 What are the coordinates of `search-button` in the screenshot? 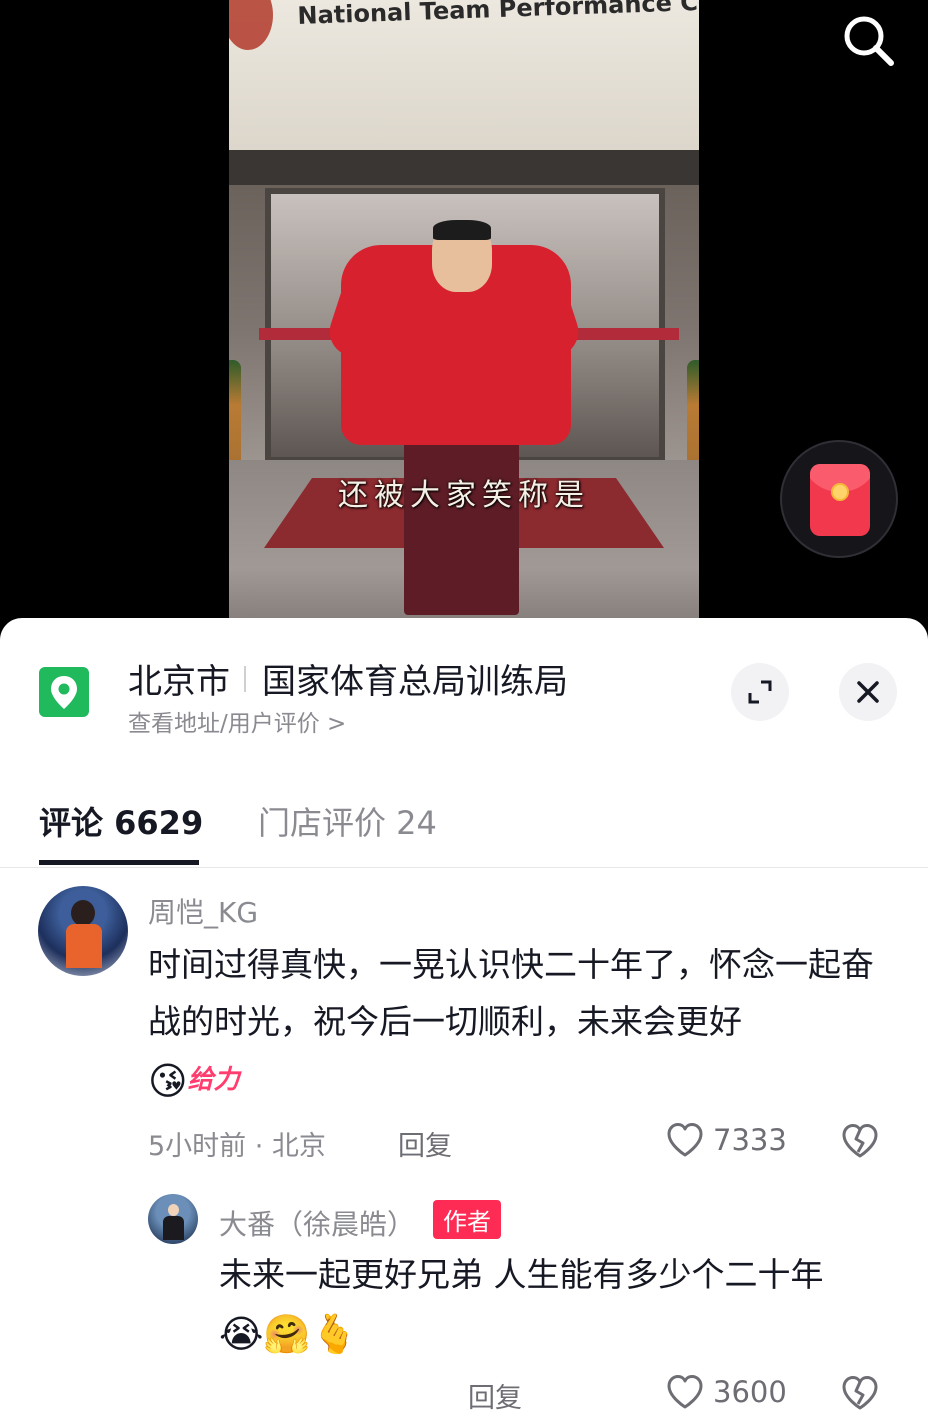 It's located at (868, 40).